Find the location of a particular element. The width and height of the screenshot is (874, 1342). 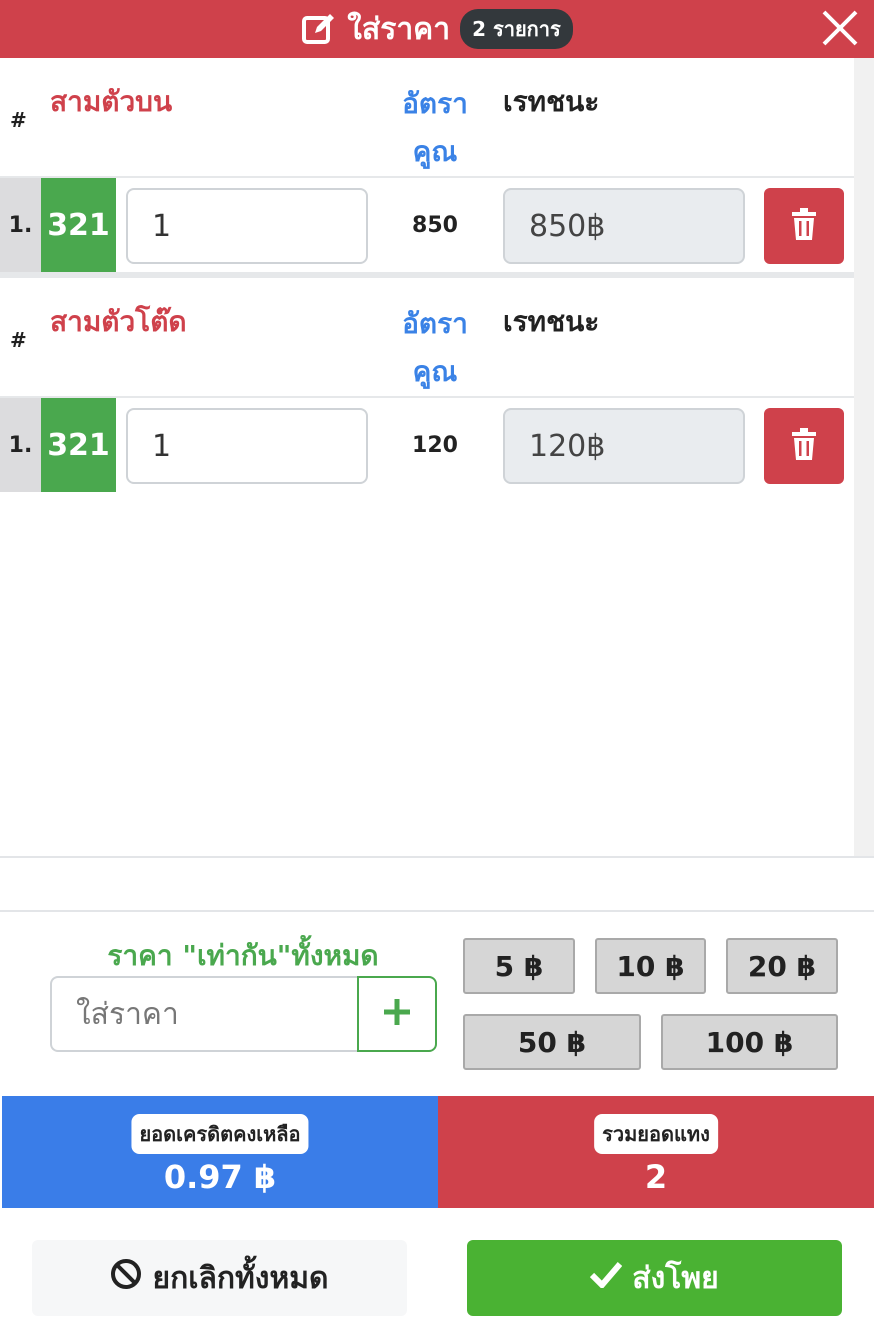

quick-amount-10: 10 ฿ is located at coordinates (650, 966).